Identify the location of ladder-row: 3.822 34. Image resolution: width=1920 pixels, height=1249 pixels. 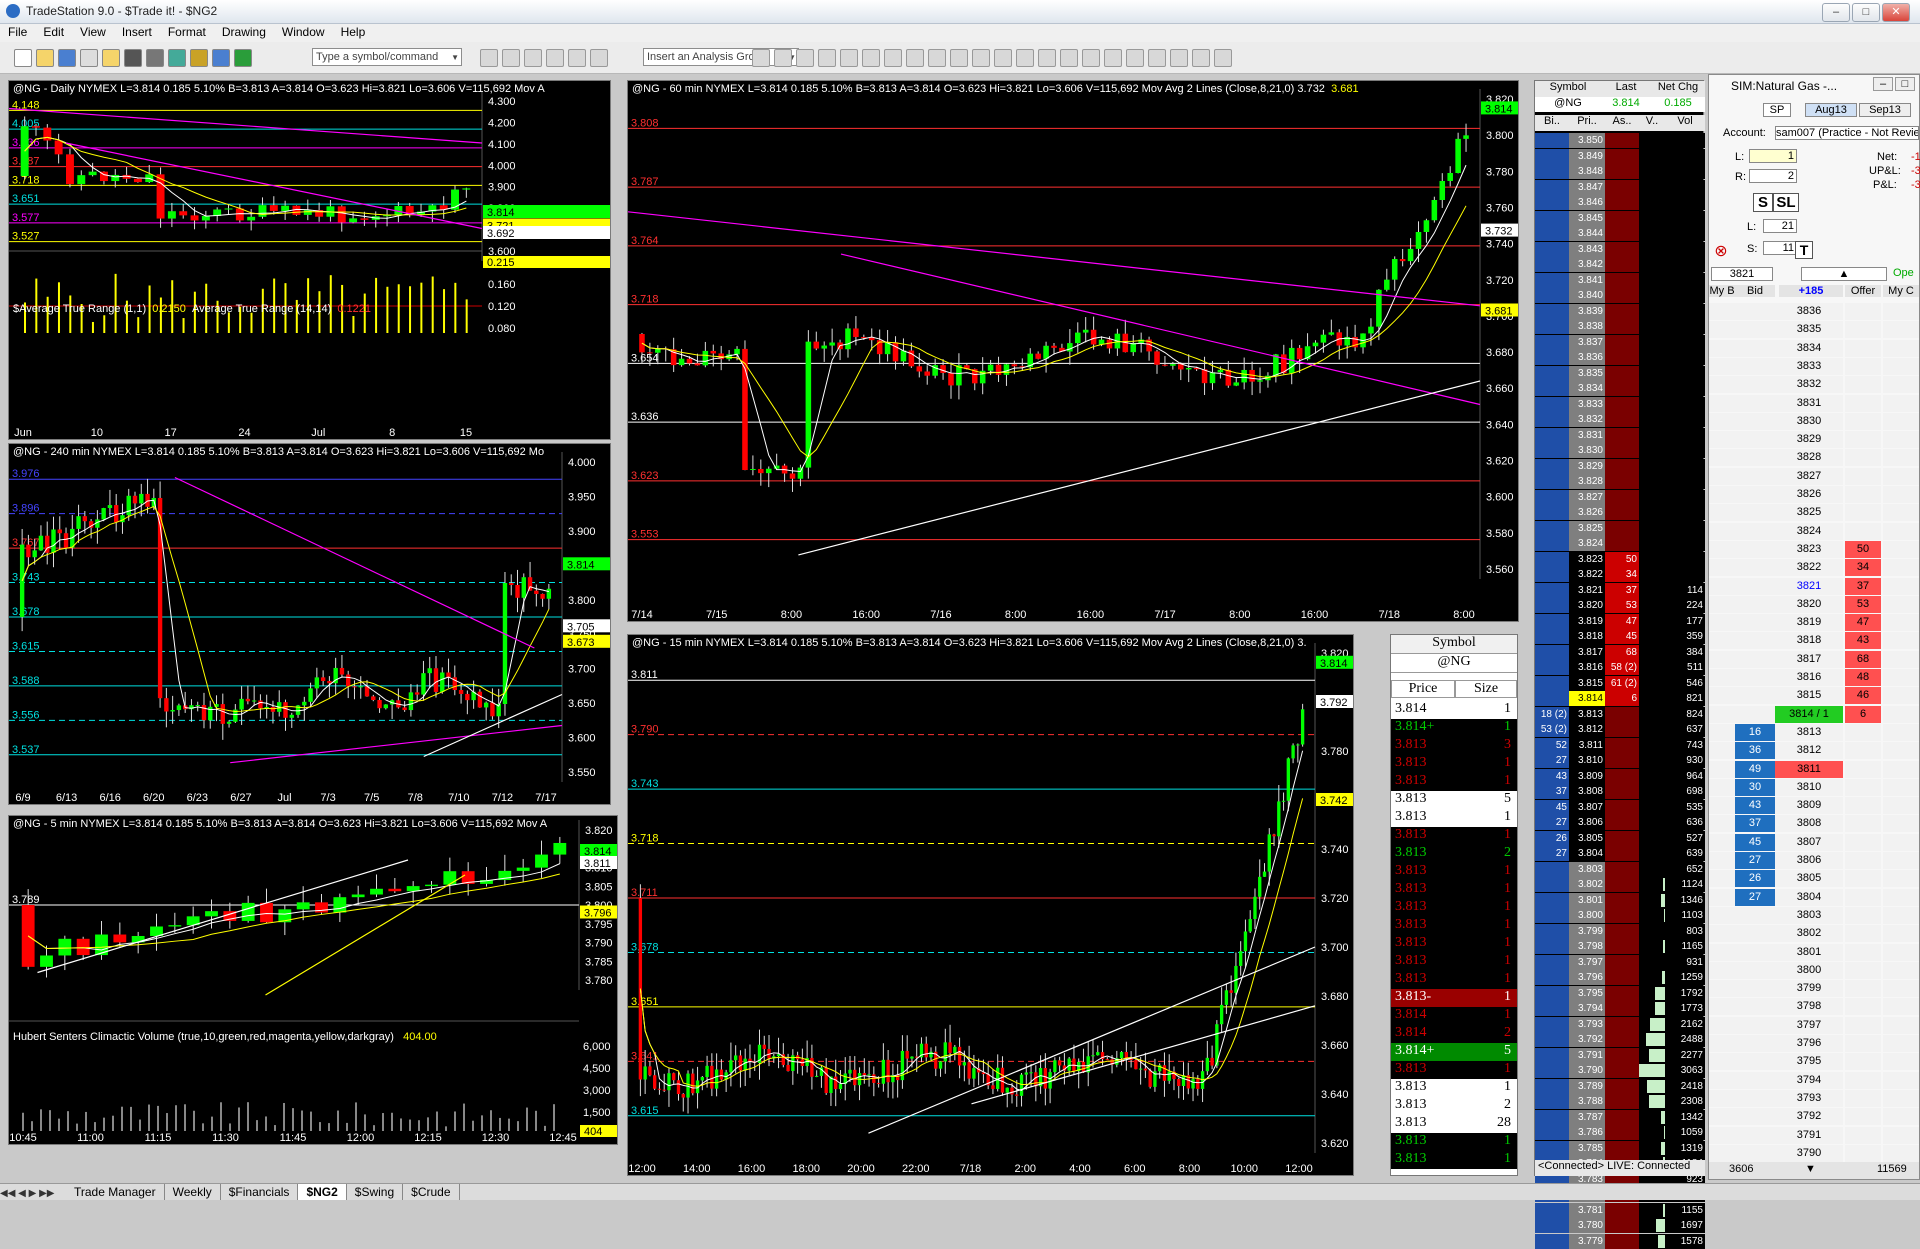
(1620, 574).